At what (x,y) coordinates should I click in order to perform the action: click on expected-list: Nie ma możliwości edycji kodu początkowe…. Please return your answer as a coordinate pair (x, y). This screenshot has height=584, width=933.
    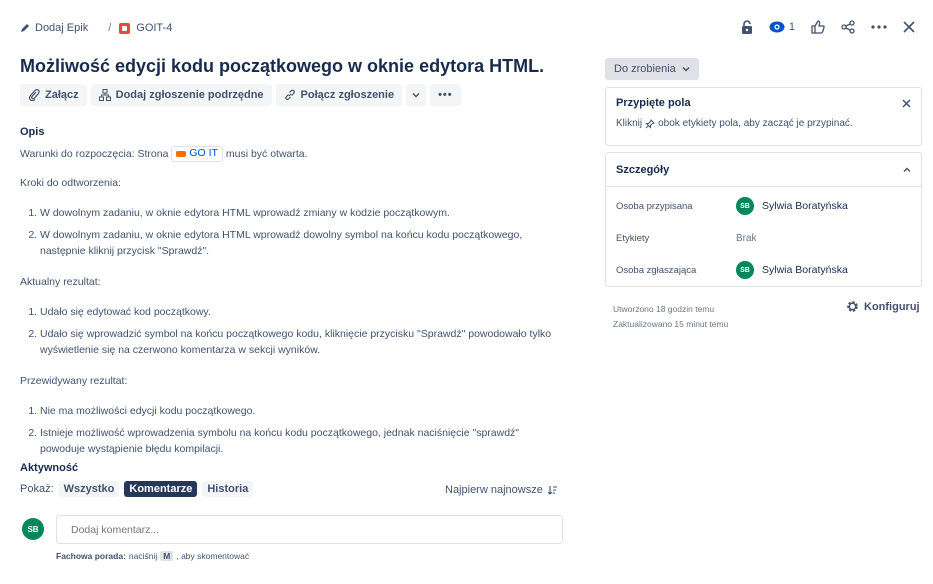
    Looking at the image, I should click on (290, 430).